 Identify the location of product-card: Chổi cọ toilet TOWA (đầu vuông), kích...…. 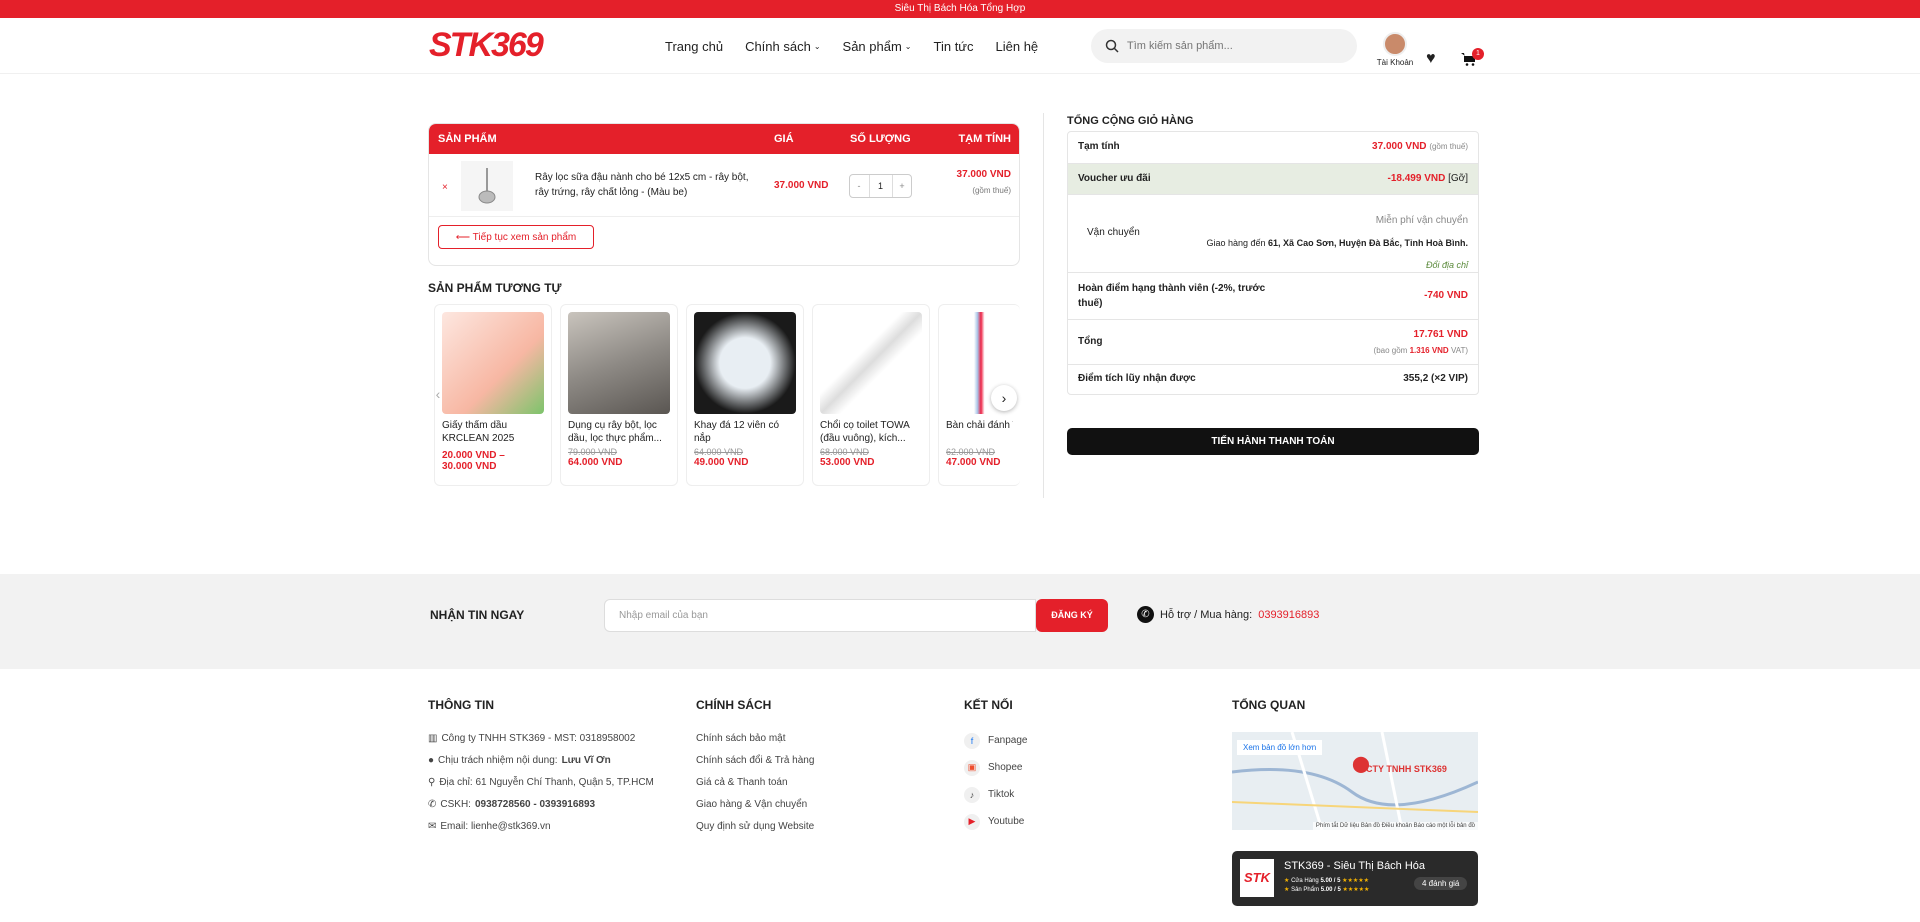
(871, 395).